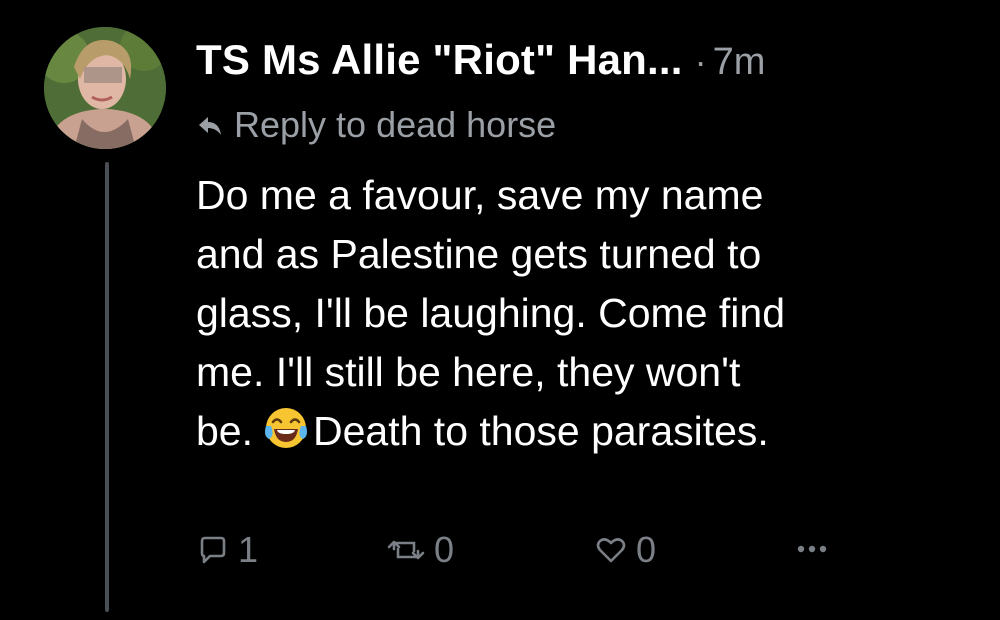 The width and height of the screenshot is (1000, 620). What do you see at coordinates (210, 126) in the screenshot?
I see `reply-arrow-icon` at bounding box center [210, 126].